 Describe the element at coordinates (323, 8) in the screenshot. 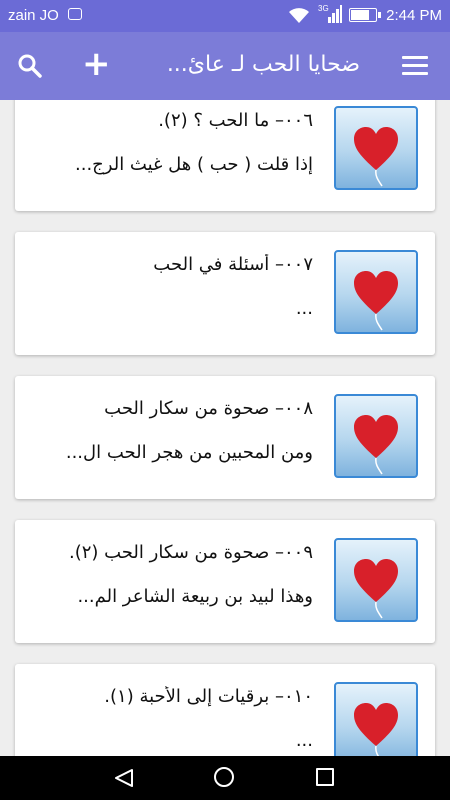

I see `network-type: 3G` at that location.